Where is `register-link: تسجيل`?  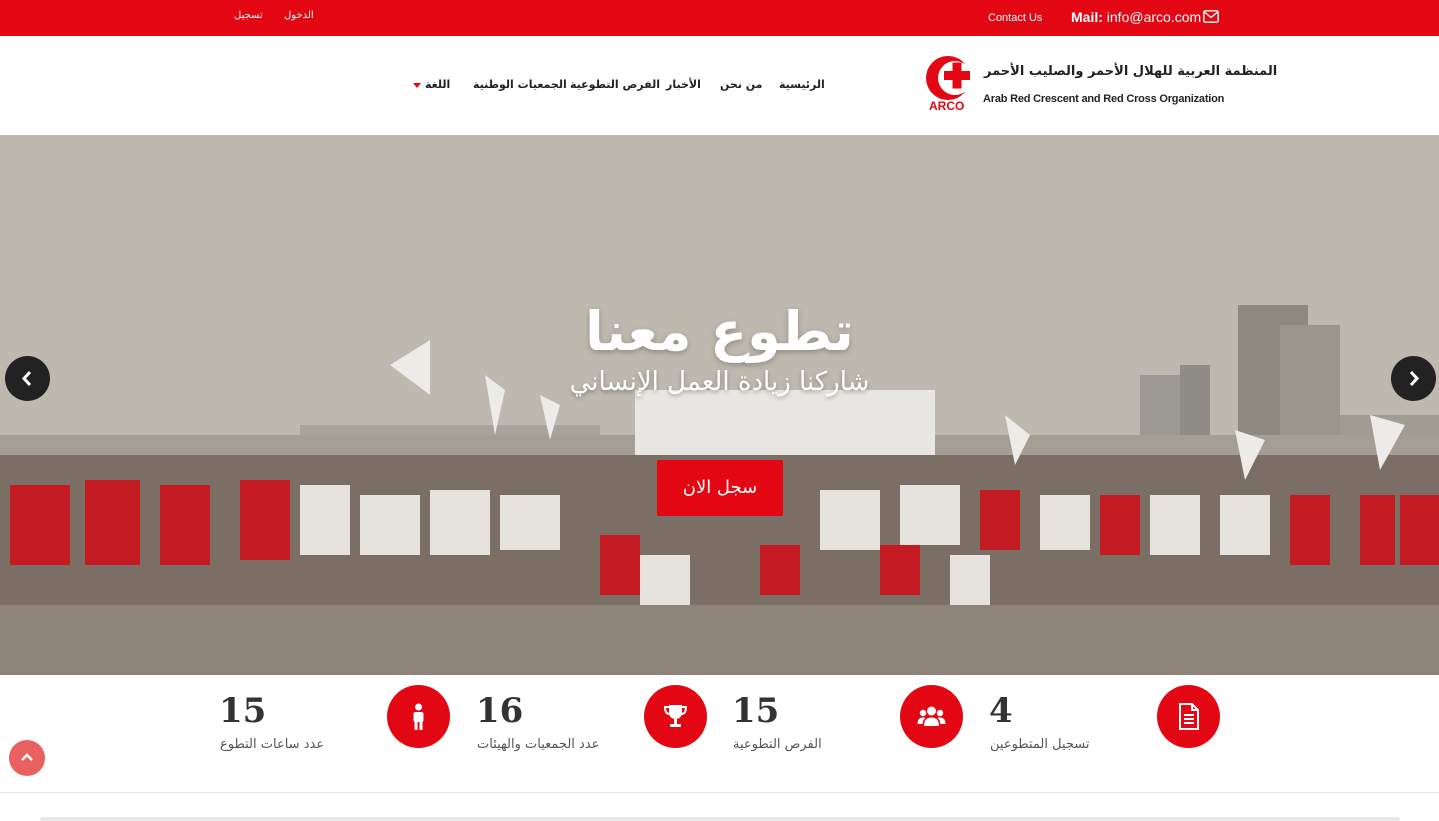 register-link: تسجيل is located at coordinates (248, 15).